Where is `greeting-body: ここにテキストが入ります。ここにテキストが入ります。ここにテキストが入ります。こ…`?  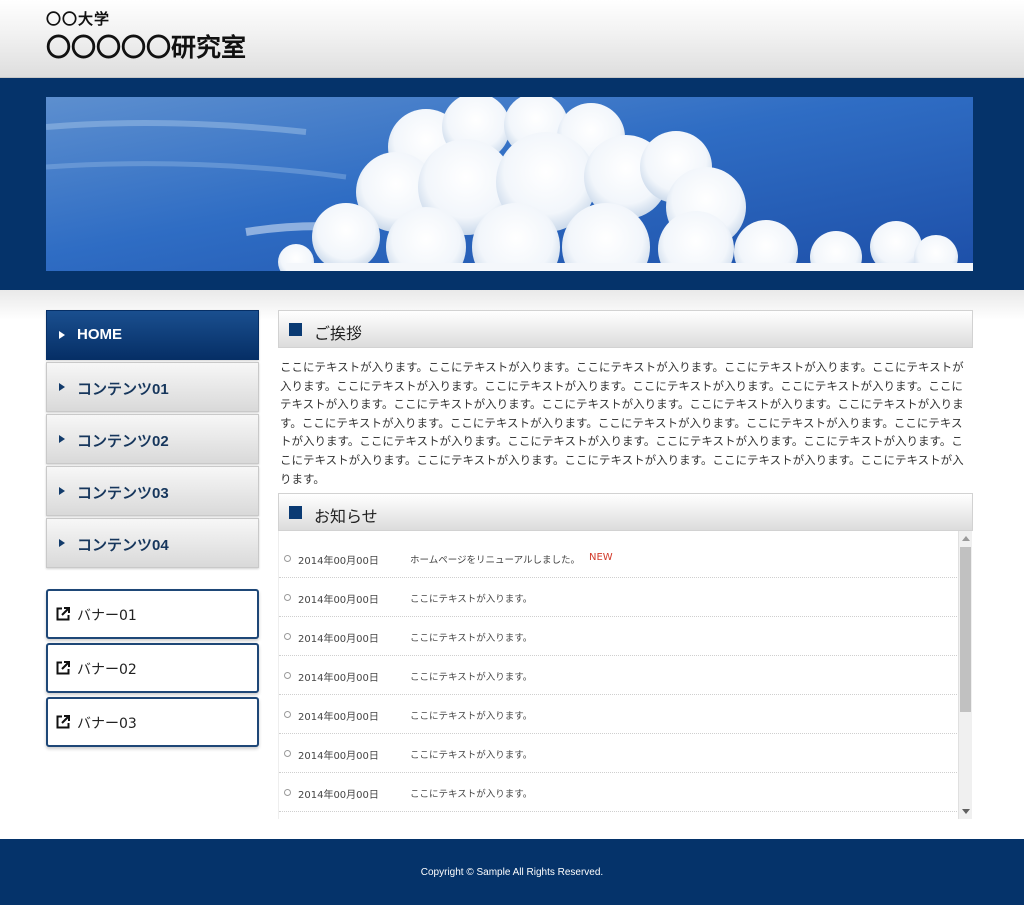 greeting-body: ここにテキストが入ります。ここにテキストが入ります。ここにテキストが入ります。こ… is located at coordinates (622, 423).